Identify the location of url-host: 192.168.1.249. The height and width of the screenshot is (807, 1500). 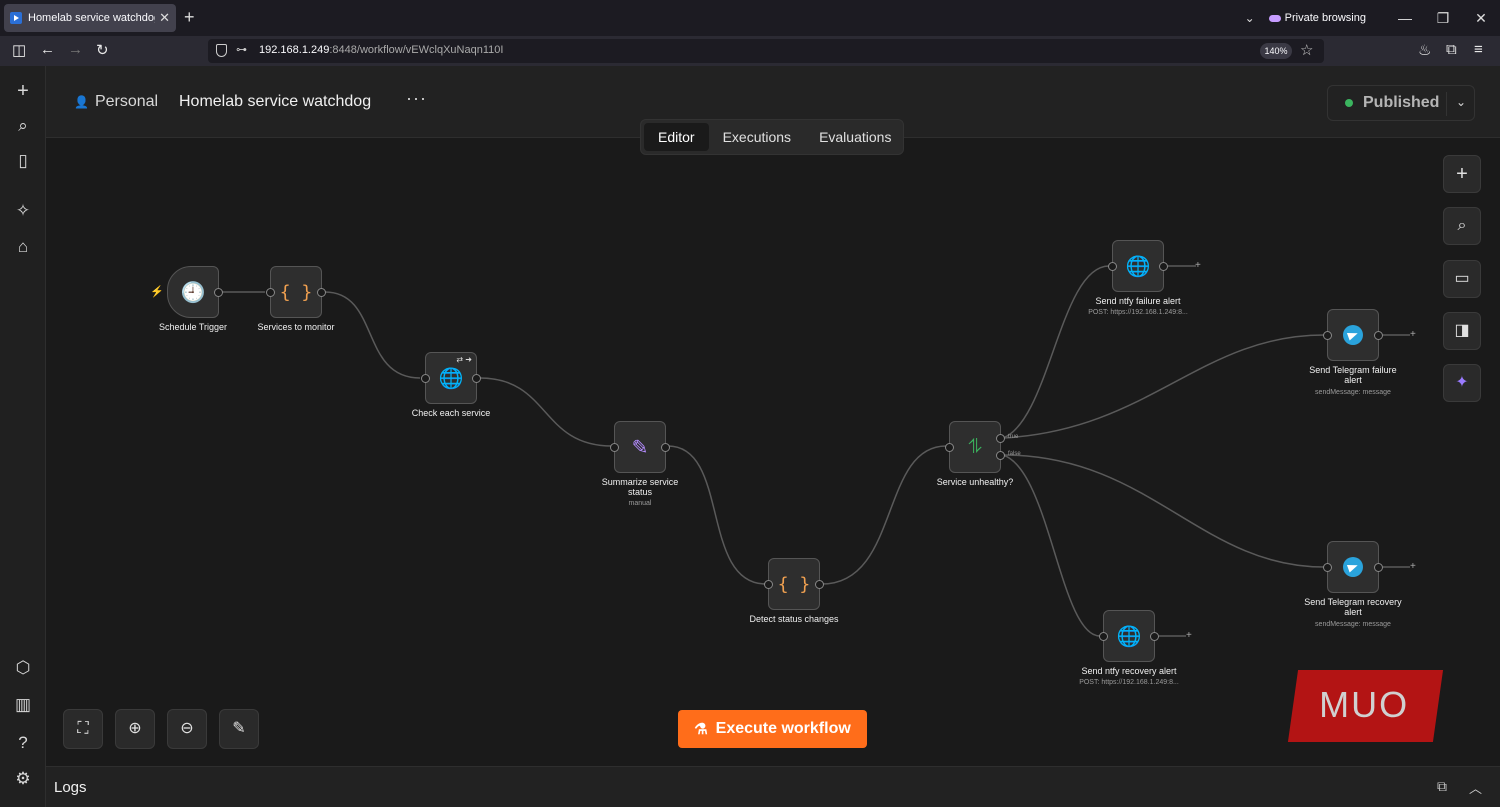
(294, 50).